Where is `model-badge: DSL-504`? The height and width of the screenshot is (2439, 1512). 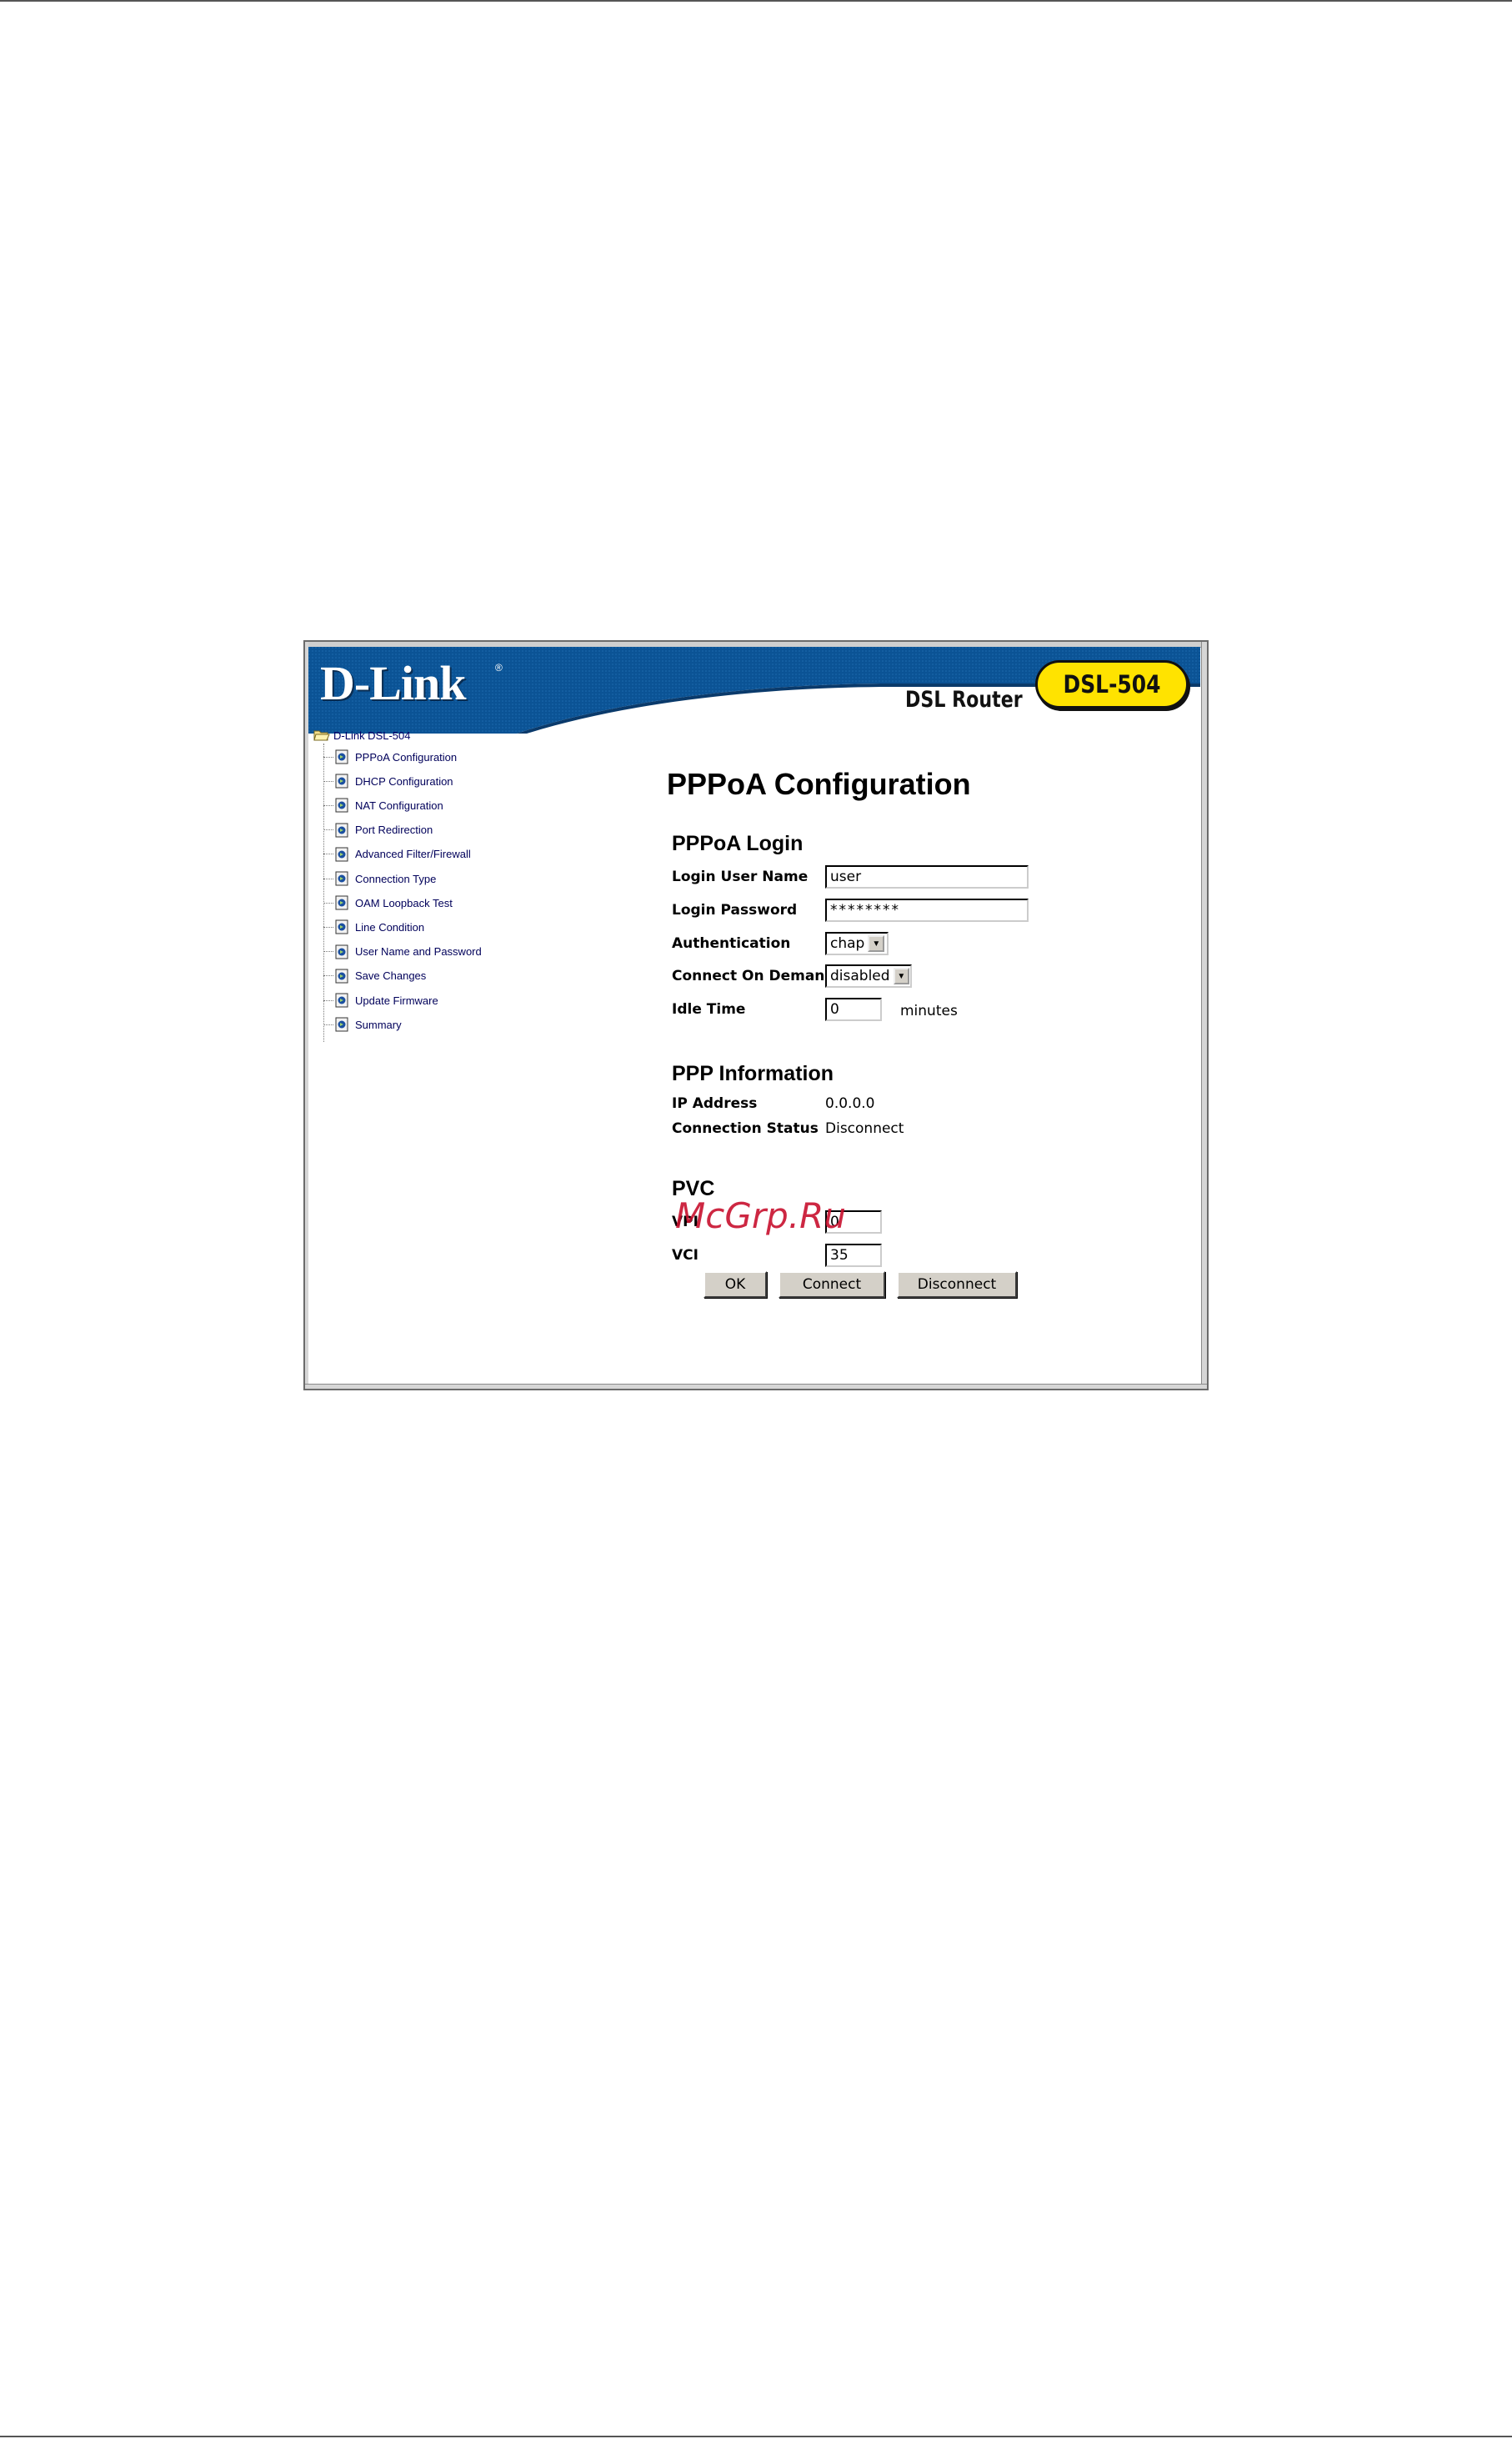 model-badge: DSL-504 is located at coordinates (1112, 684).